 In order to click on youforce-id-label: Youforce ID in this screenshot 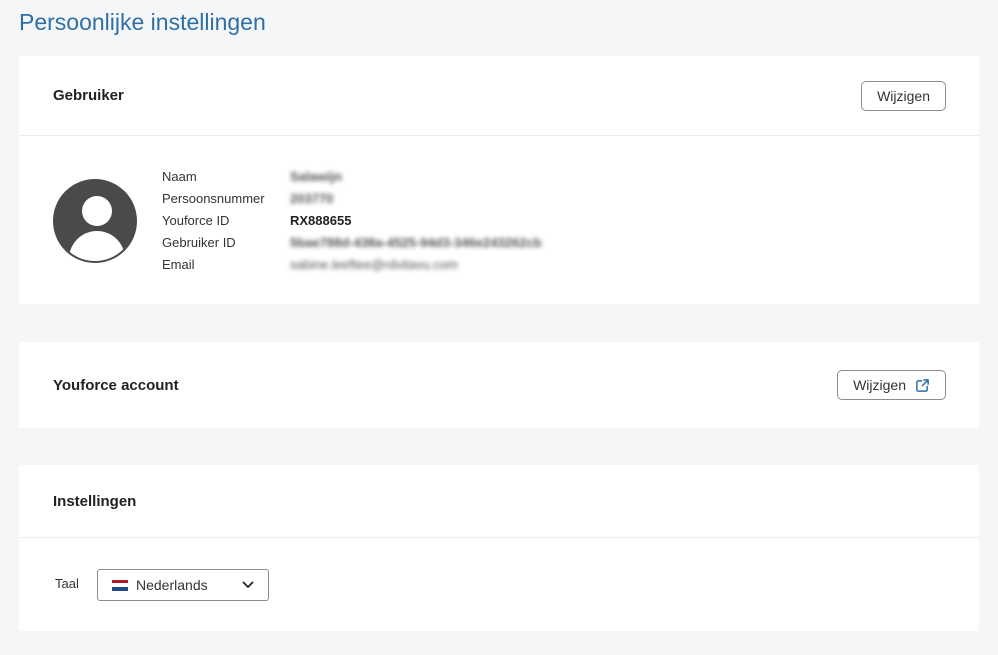, I will do `click(196, 220)`.